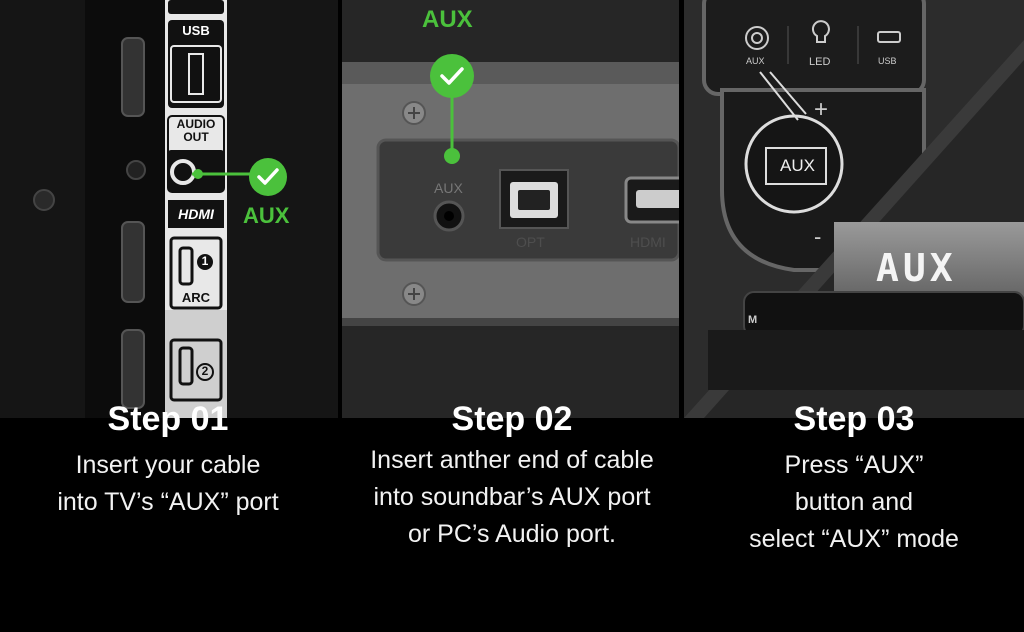  I want to click on hdmi-port-label: HDMI, so click(648, 242).